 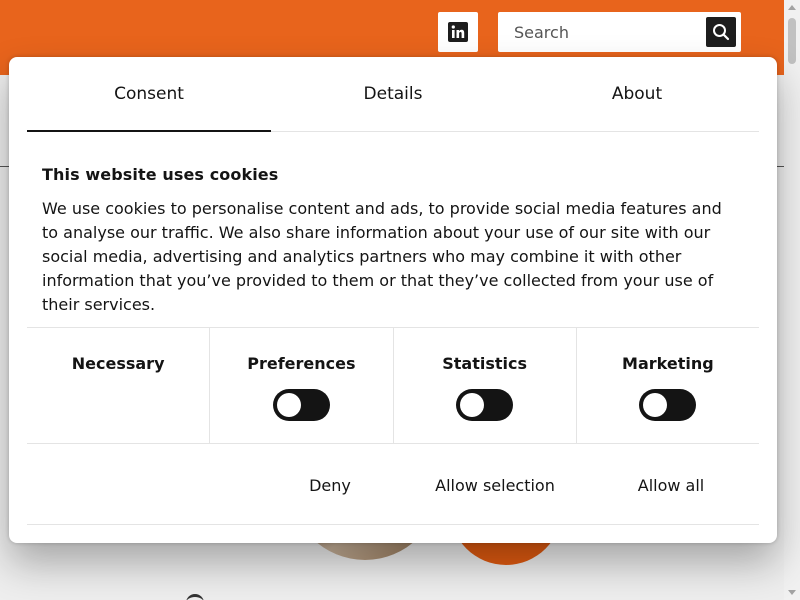 I want to click on linkedin-button, so click(x=458, y=32).